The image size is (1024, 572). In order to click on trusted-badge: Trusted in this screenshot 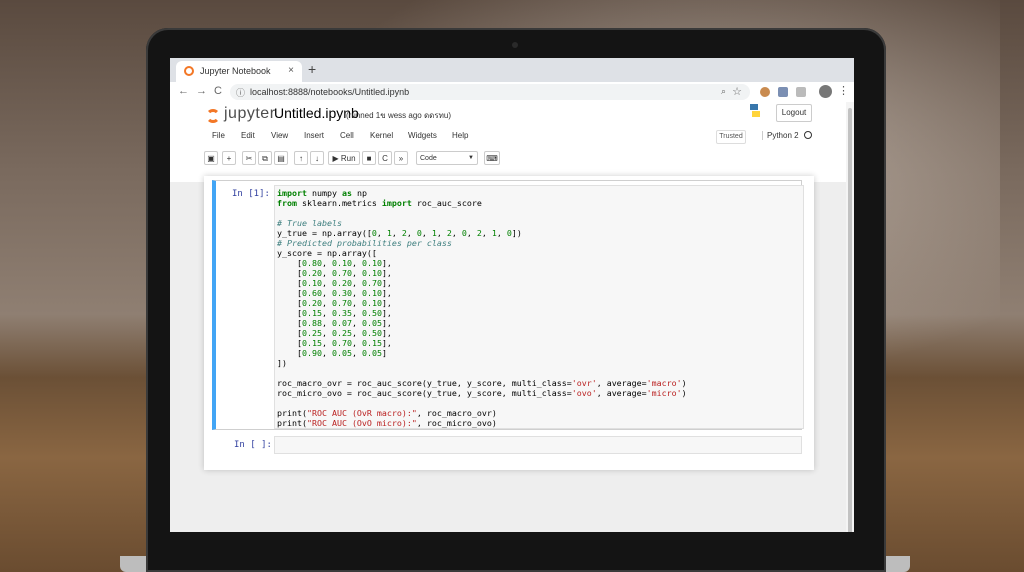, I will do `click(731, 137)`.